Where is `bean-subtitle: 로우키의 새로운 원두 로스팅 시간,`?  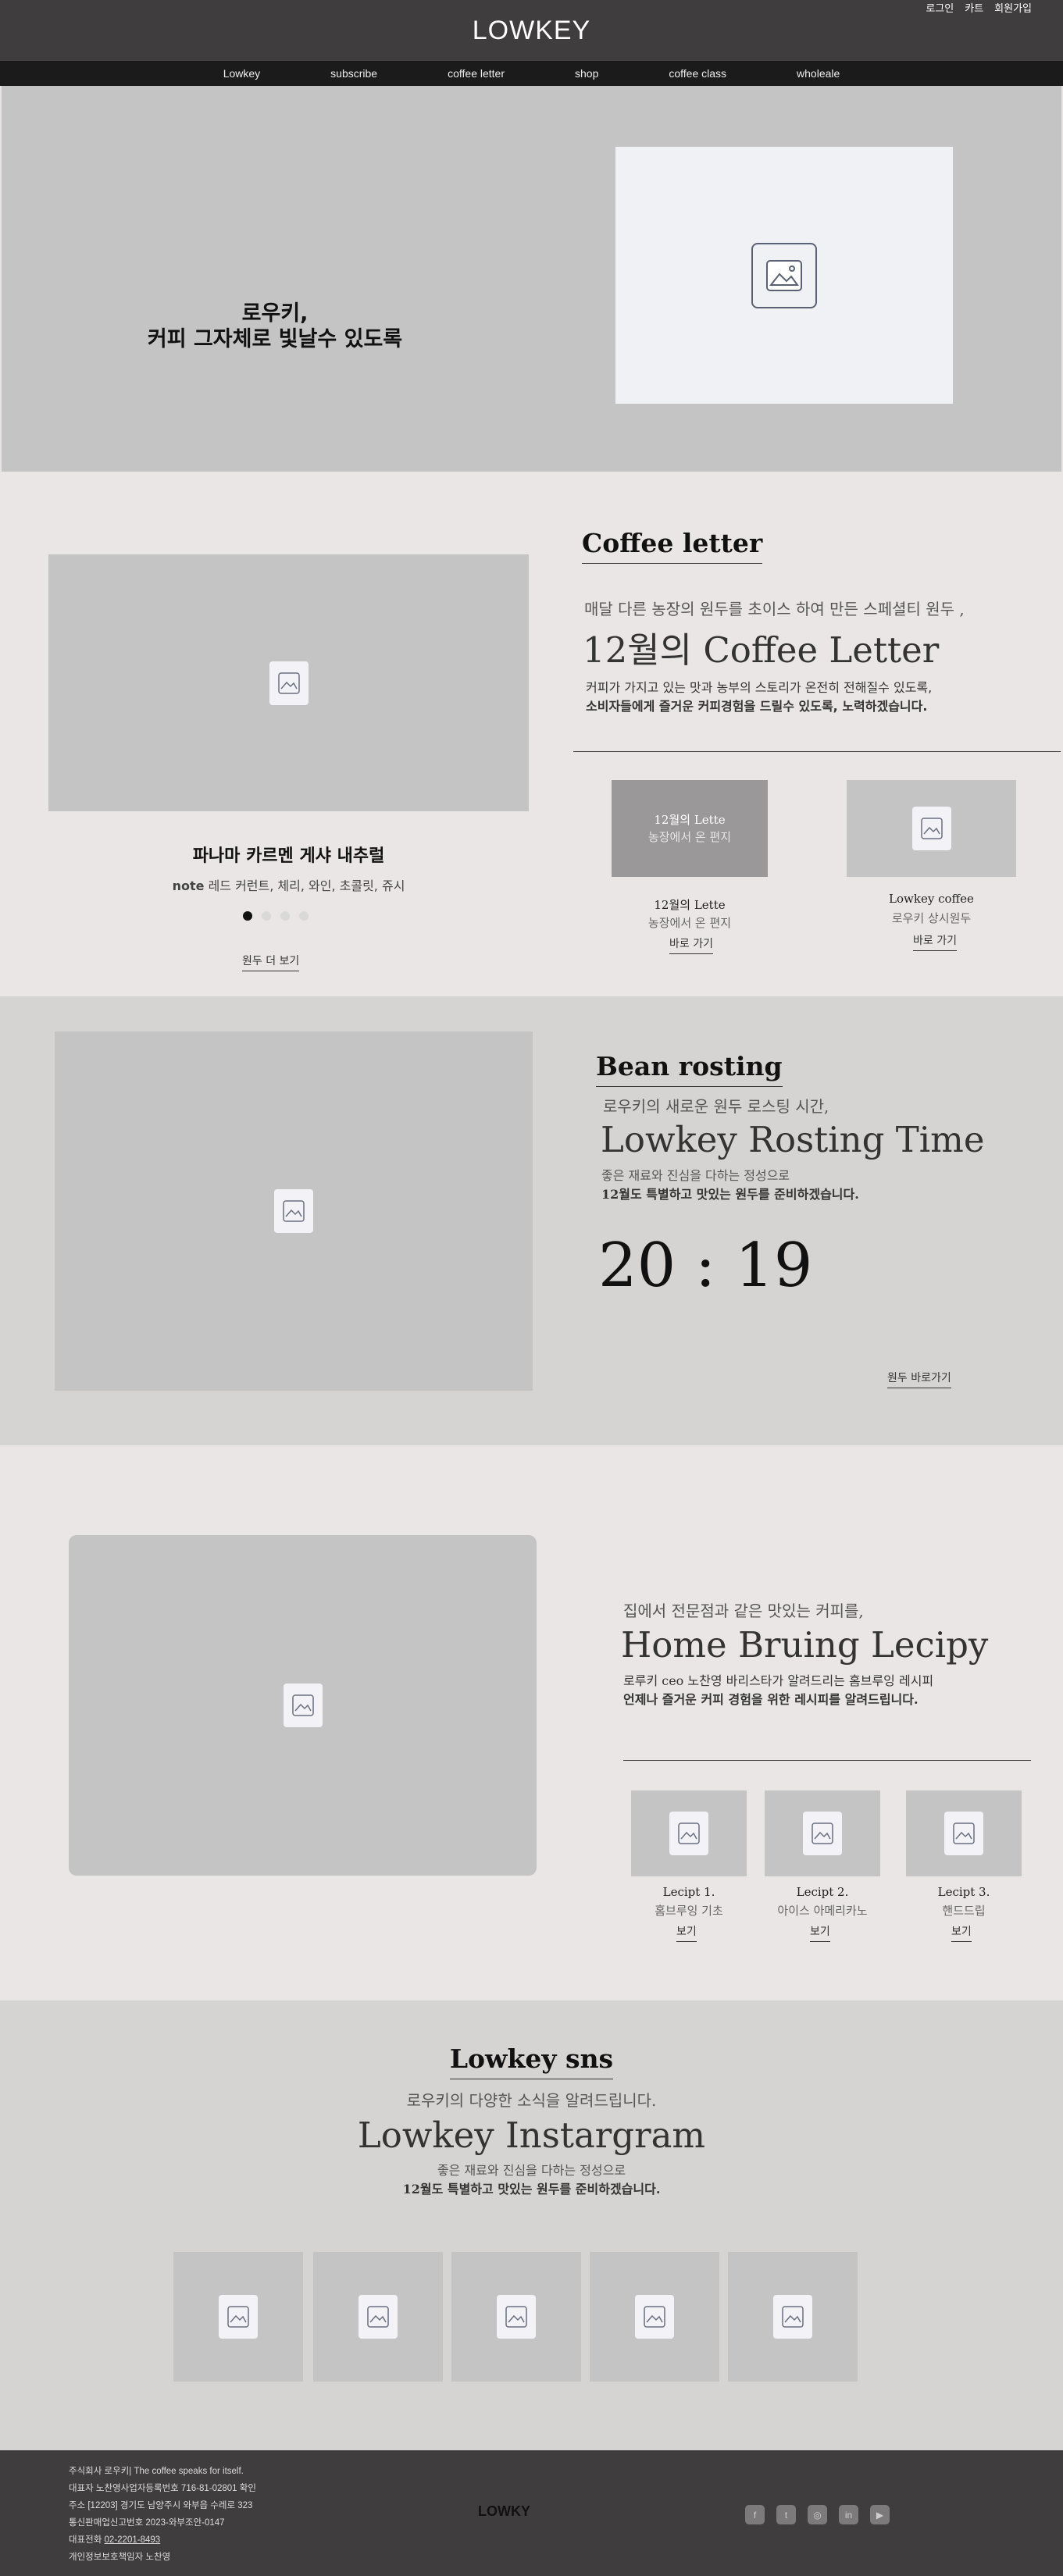
bean-subtitle: 로우키의 새로운 원두 로스팅 시간, is located at coordinates (716, 1106).